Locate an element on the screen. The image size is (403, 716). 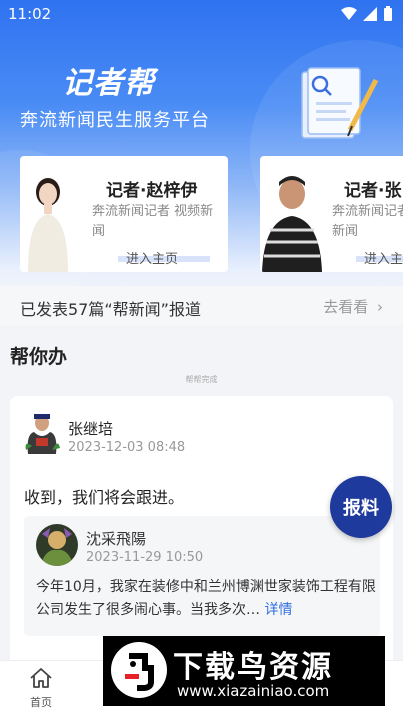
reply-text: 收到，我们将会跟进。 is located at coordinates (104, 497).